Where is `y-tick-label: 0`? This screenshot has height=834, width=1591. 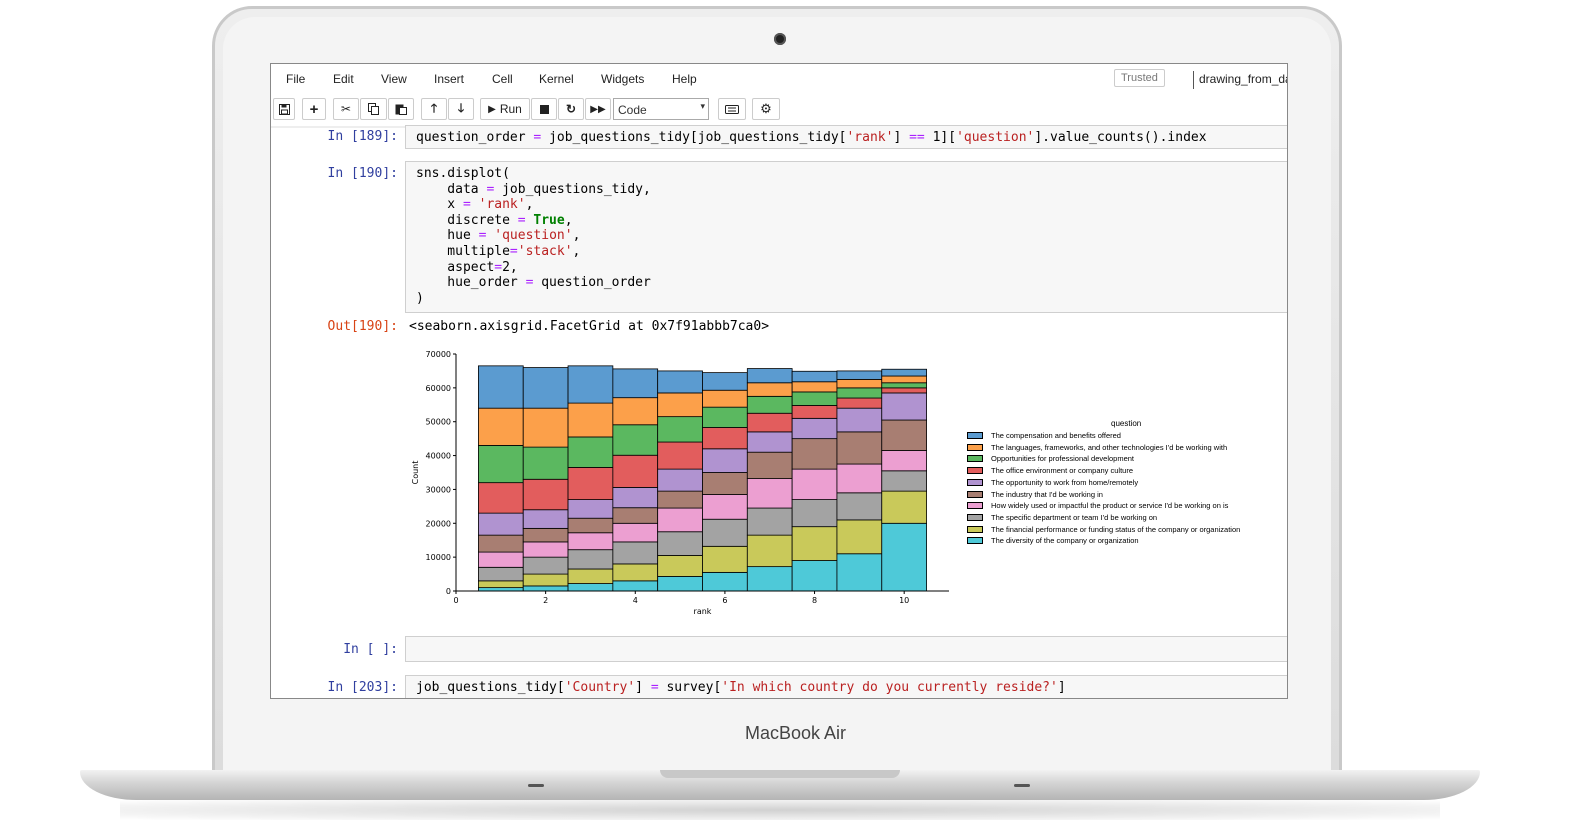 y-tick-label: 0 is located at coordinates (448, 591).